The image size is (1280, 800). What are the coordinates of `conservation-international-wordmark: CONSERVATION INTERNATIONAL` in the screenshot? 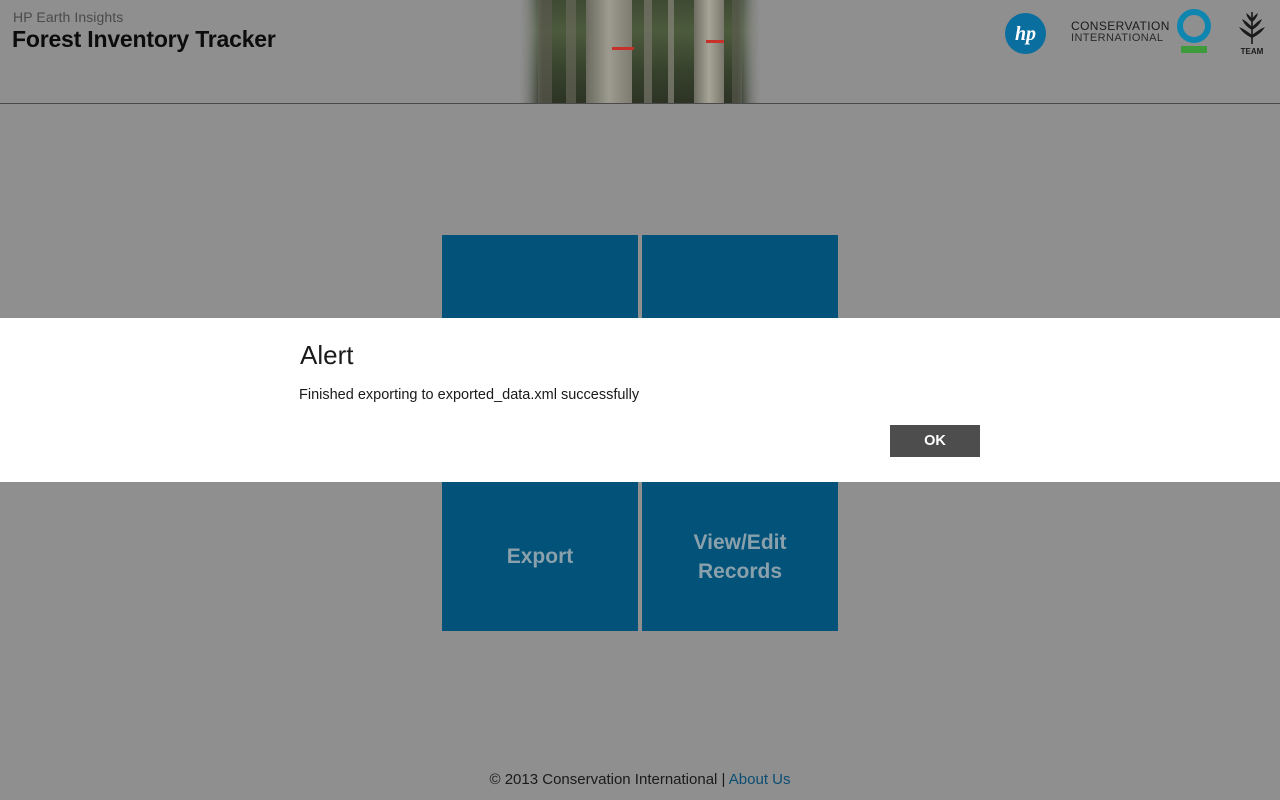 It's located at (1120, 31).